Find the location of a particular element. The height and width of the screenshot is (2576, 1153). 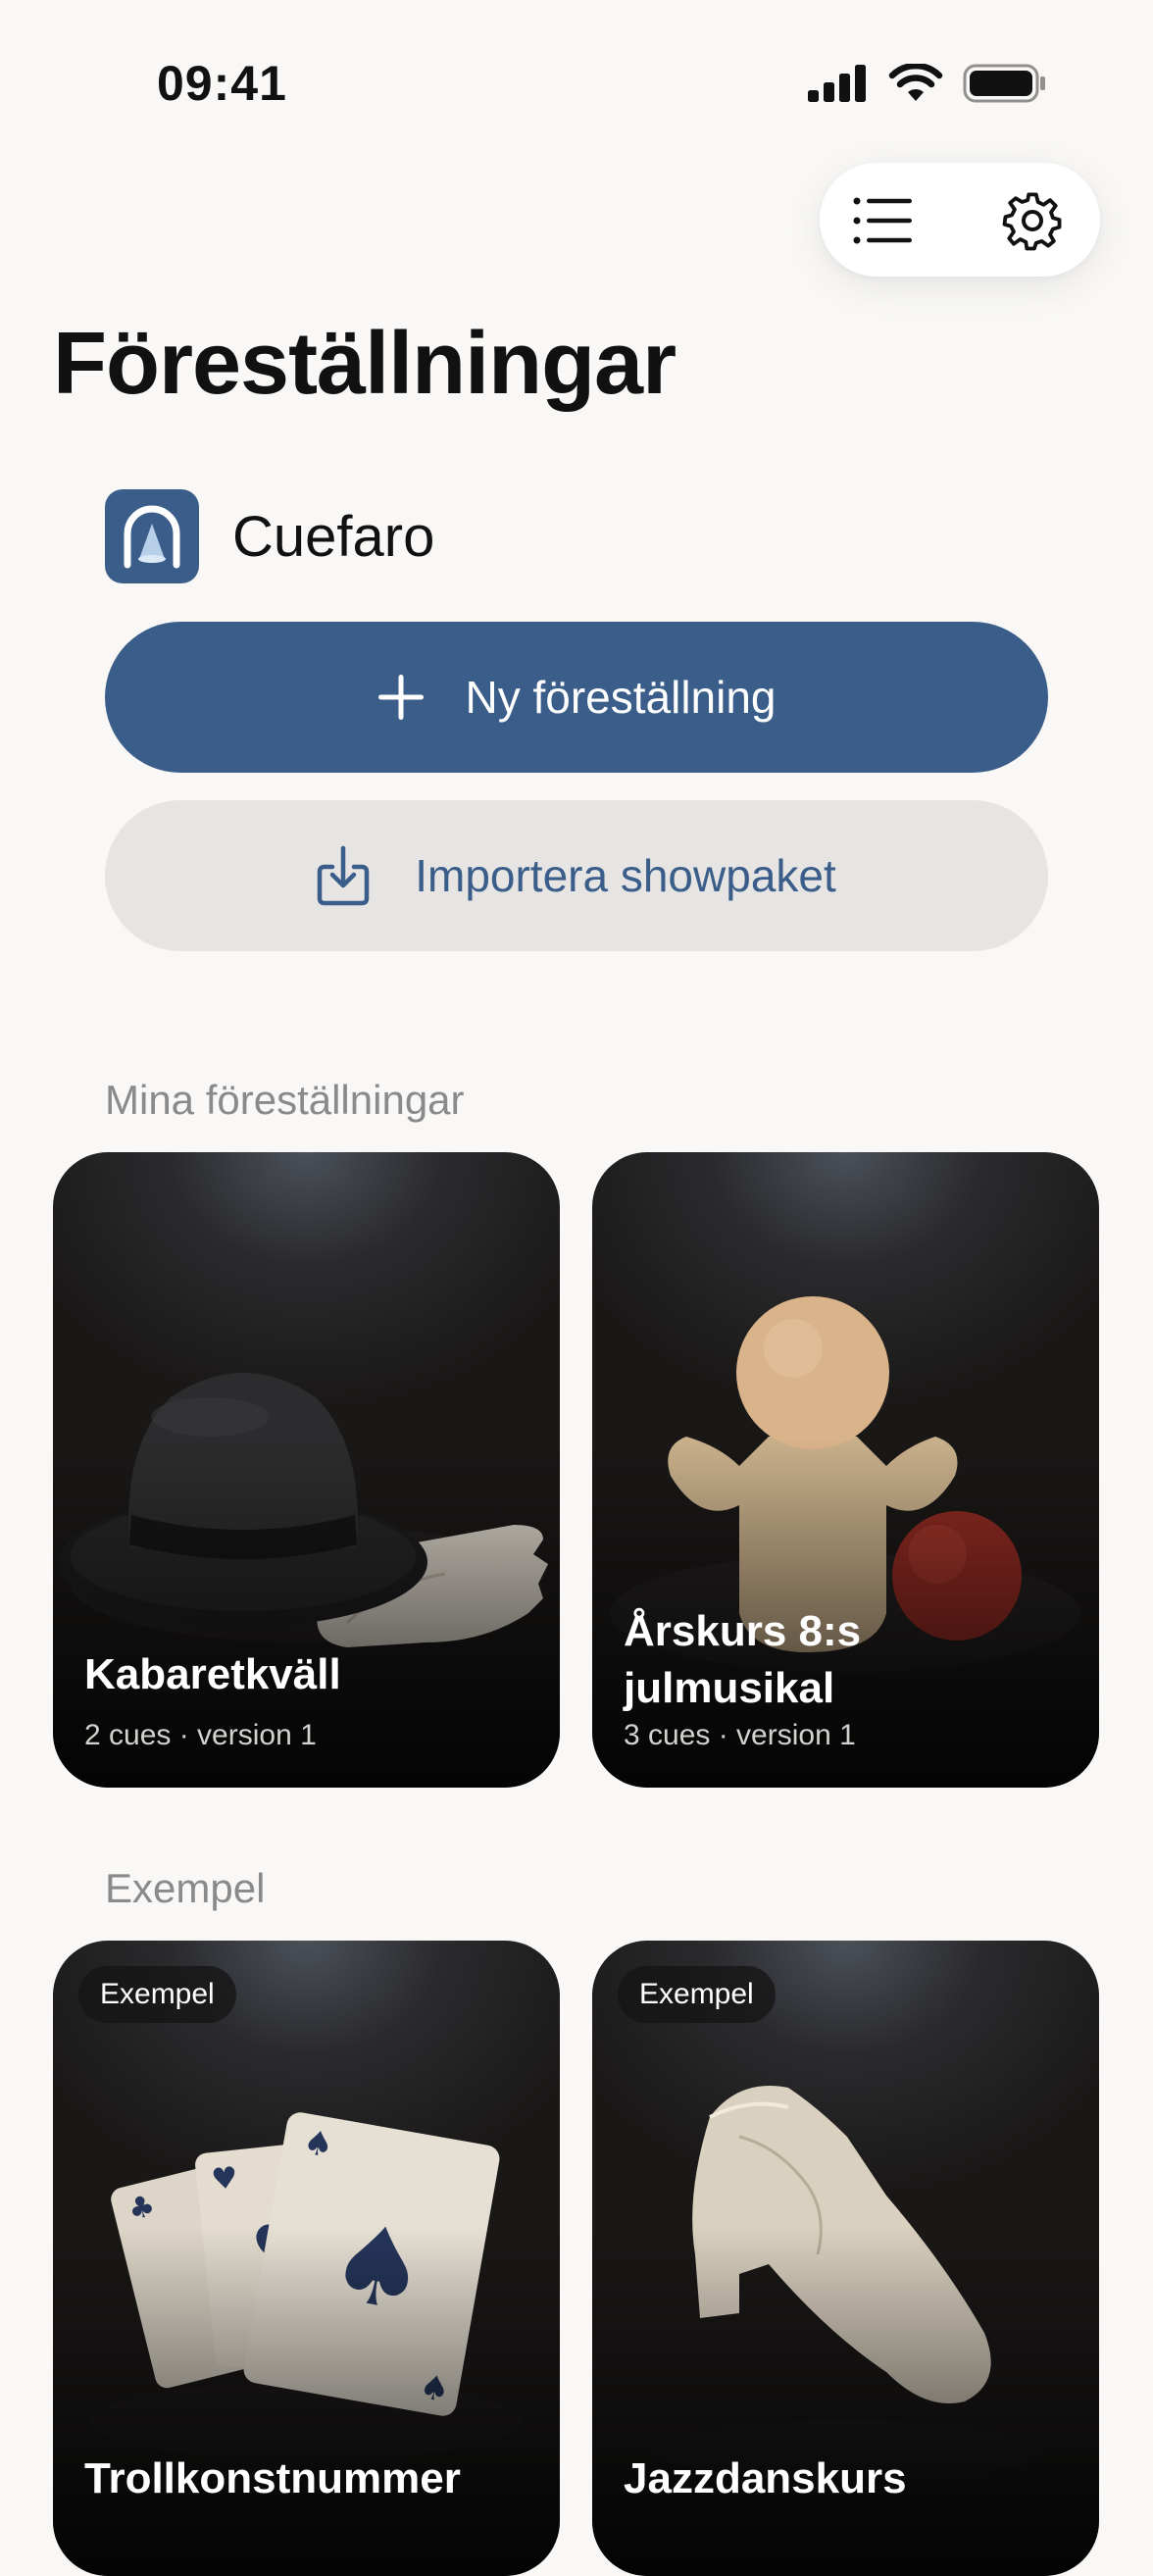

page-title: Föreställningar is located at coordinates (365, 364).